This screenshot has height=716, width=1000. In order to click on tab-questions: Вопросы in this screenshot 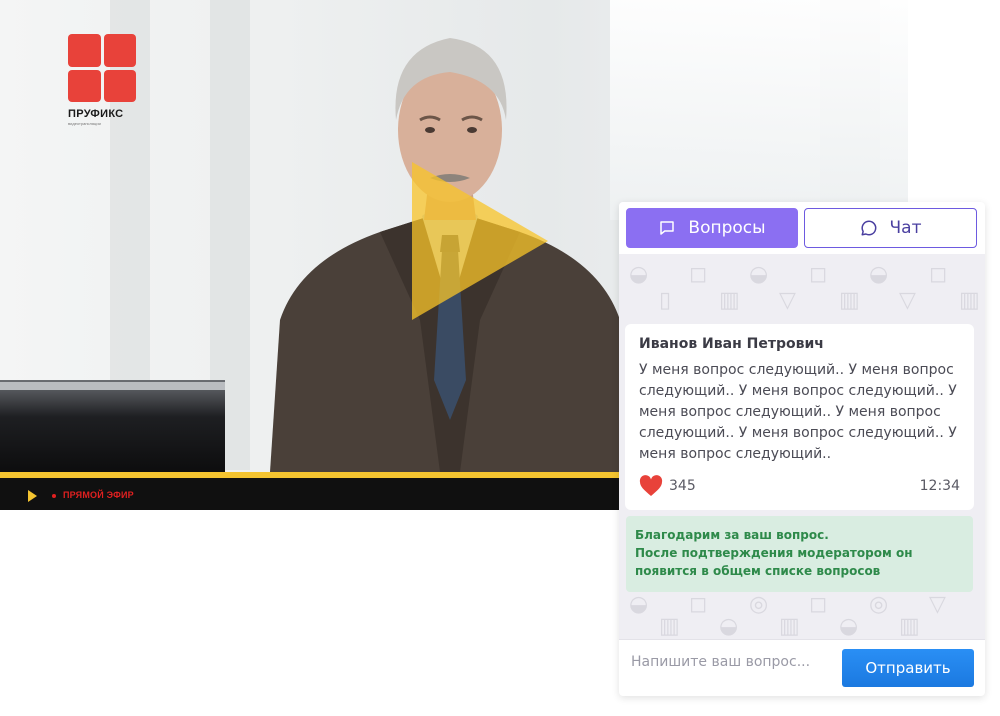, I will do `click(712, 228)`.